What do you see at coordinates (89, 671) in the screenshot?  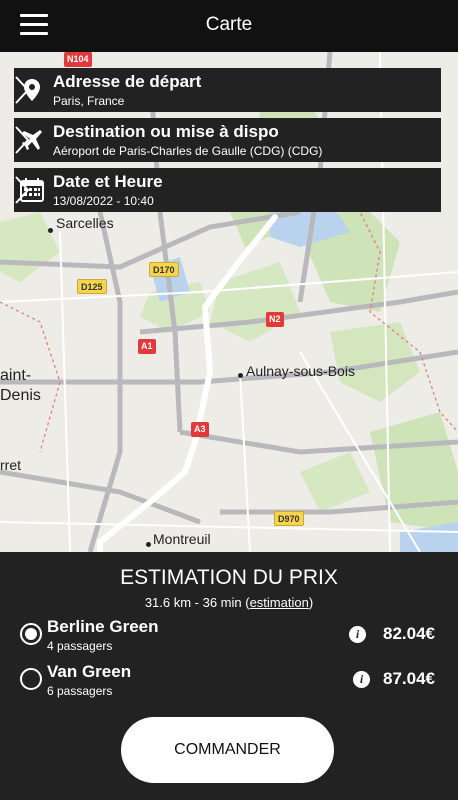 I see `option-name: Van Green` at bounding box center [89, 671].